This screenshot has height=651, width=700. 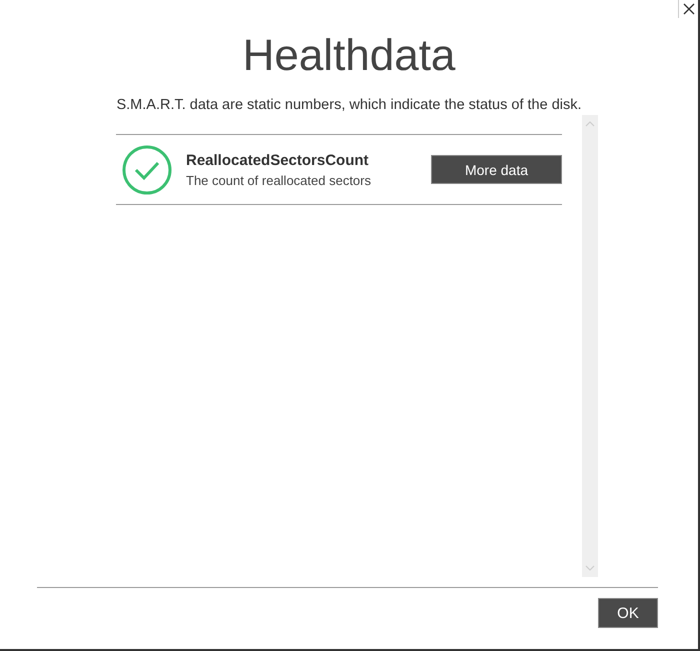 What do you see at coordinates (279, 180) in the screenshot?
I see `attribute-description: The count of reallocated sectors` at bounding box center [279, 180].